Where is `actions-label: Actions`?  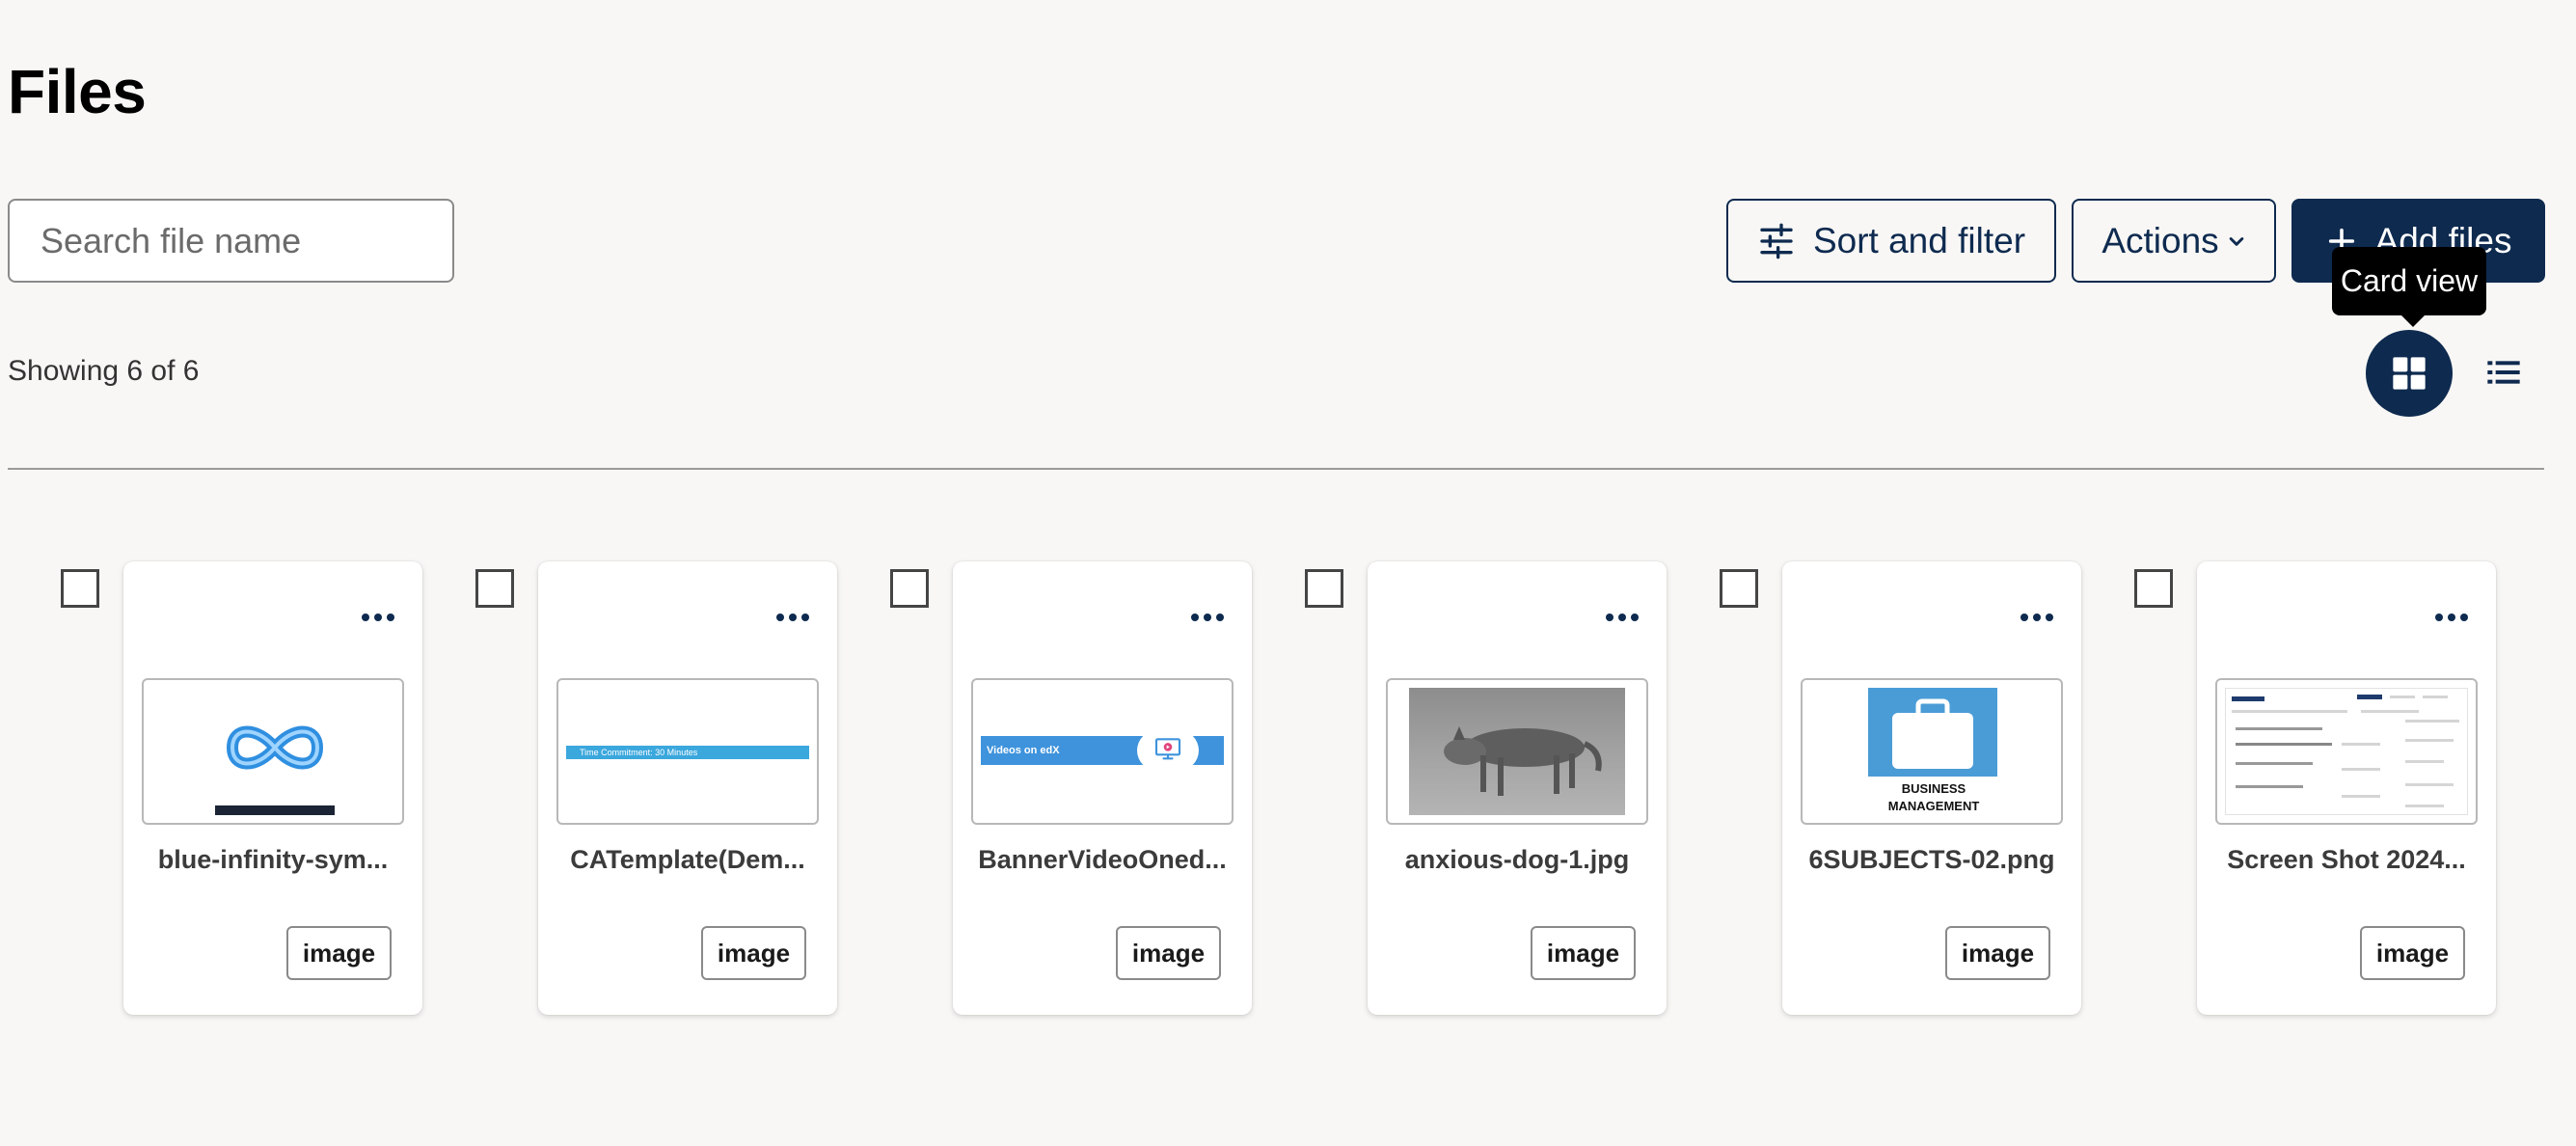 actions-label: Actions is located at coordinates (2160, 240).